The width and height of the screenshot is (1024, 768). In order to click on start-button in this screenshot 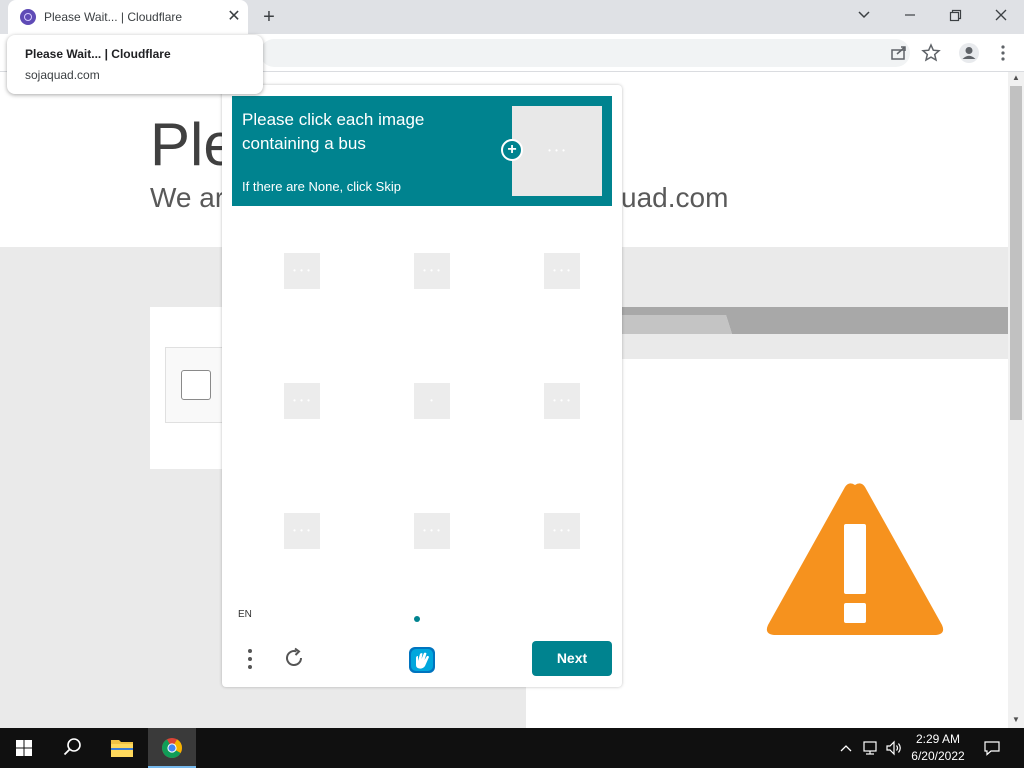, I will do `click(24, 748)`.